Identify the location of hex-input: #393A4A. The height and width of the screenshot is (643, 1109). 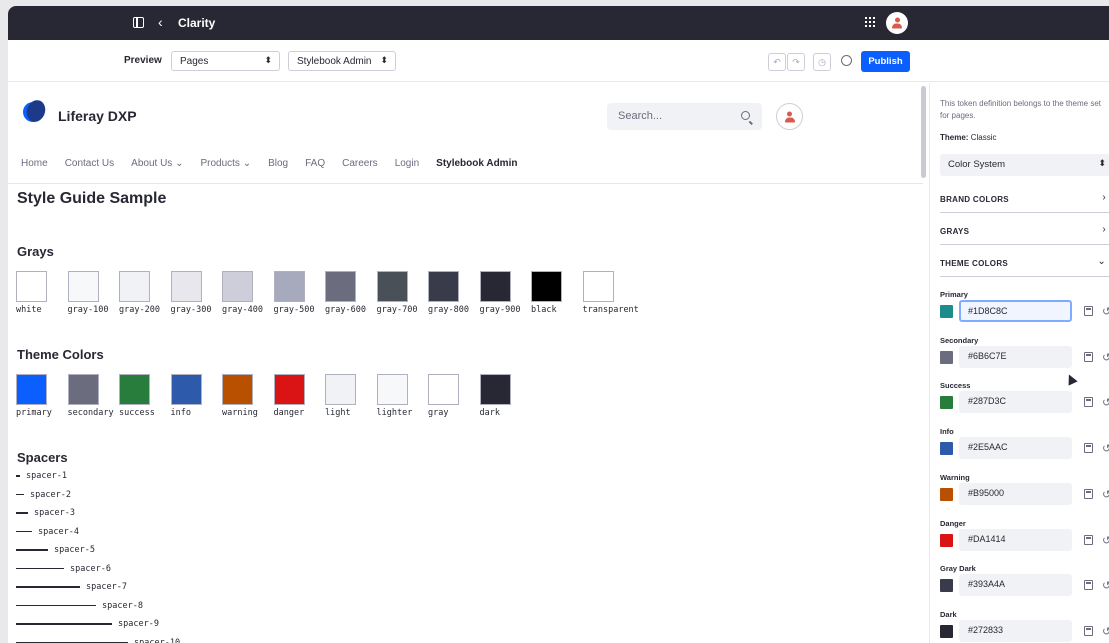
(1015, 585).